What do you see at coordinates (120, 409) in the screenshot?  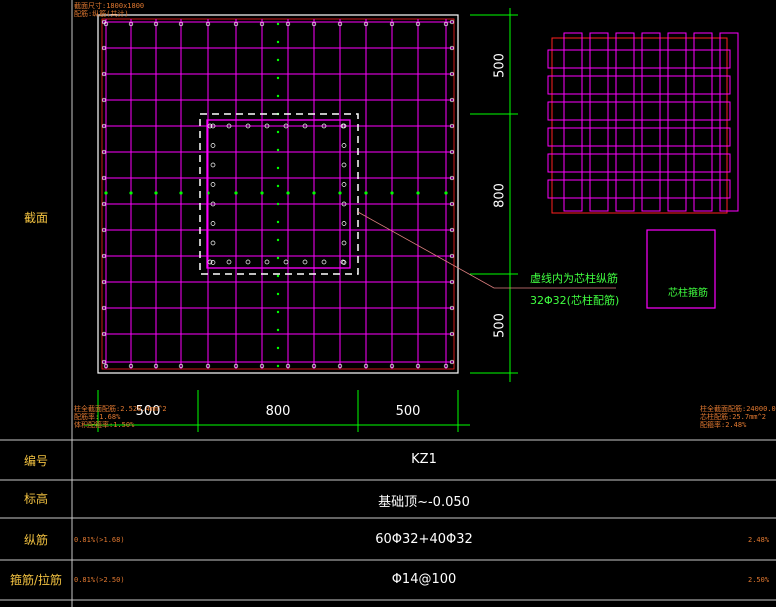 I see `note-left-0: 柱全截面配筋:2.528.4mm^2` at bounding box center [120, 409].